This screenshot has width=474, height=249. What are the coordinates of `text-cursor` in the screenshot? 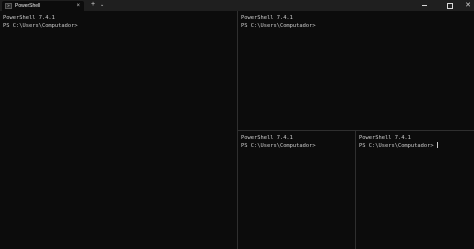 It's located at (437, 145).